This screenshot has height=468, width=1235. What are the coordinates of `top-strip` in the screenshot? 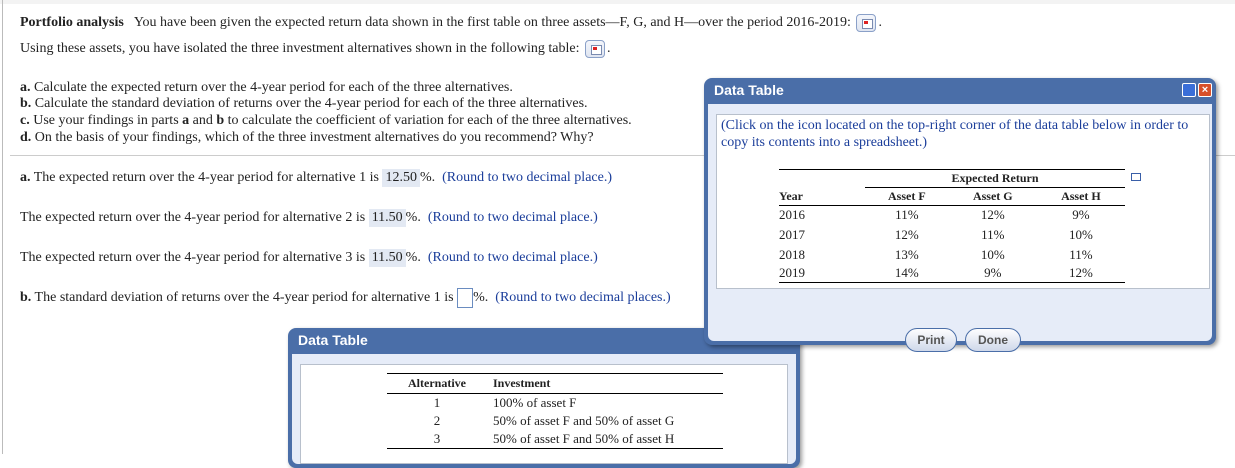 It's located at (617, 2).